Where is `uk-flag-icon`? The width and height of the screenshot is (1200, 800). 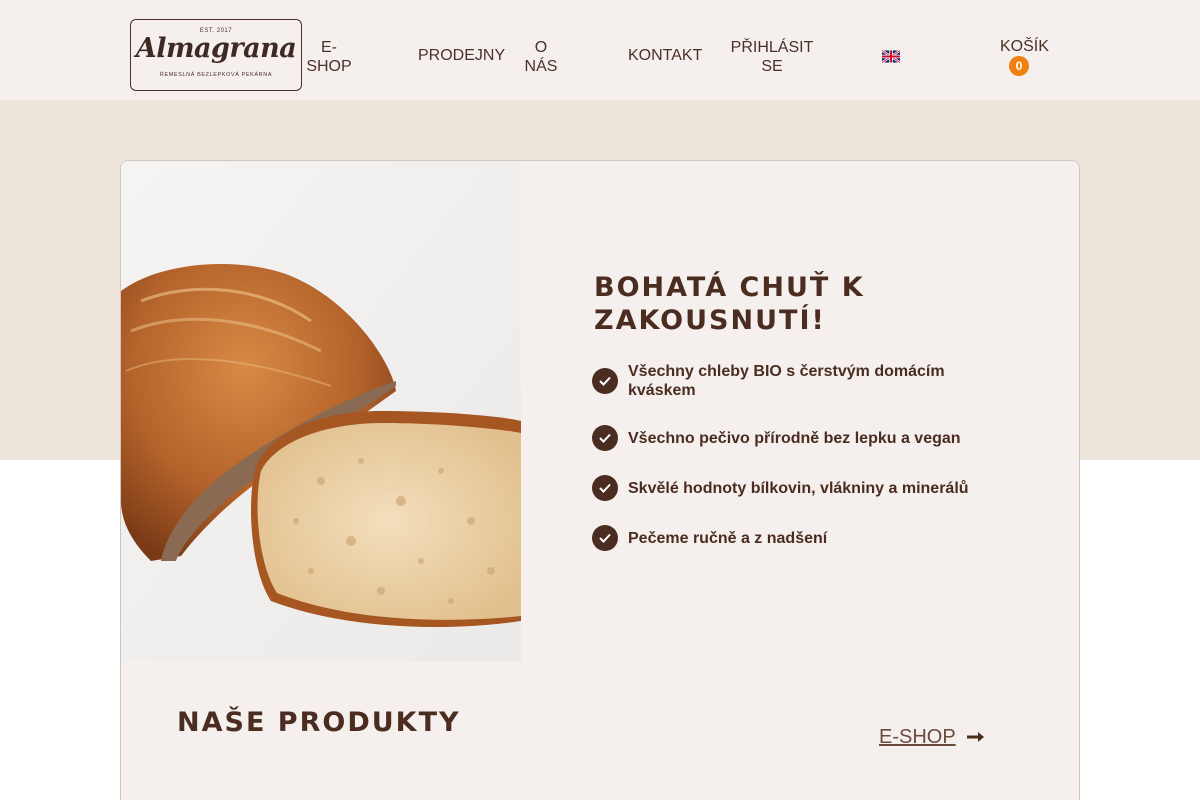
uk-flag-icon is located at coordinates (891, 56).